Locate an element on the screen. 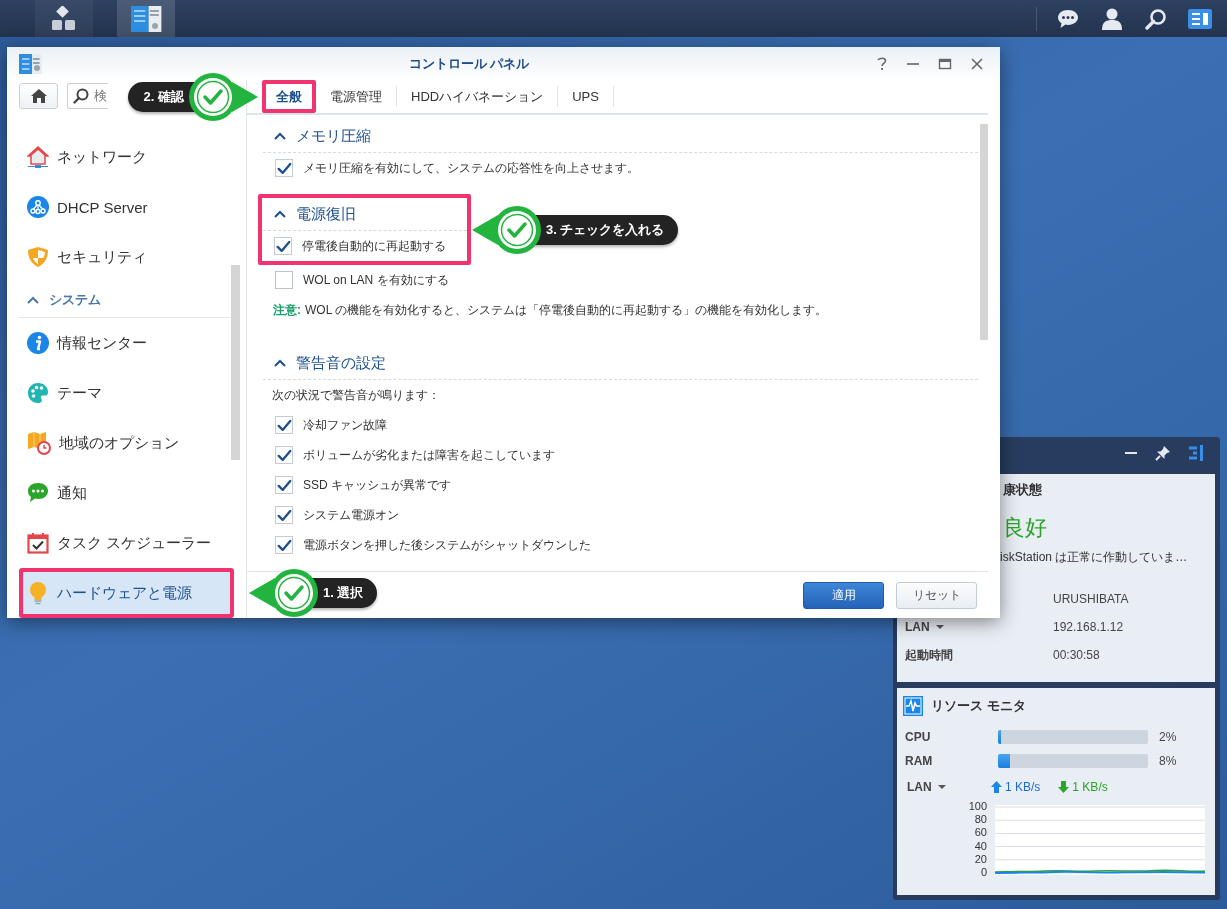  checkbox-label: 電源ボタンを押した後システムがシャットダウンした is located at coordinates (447, 545).